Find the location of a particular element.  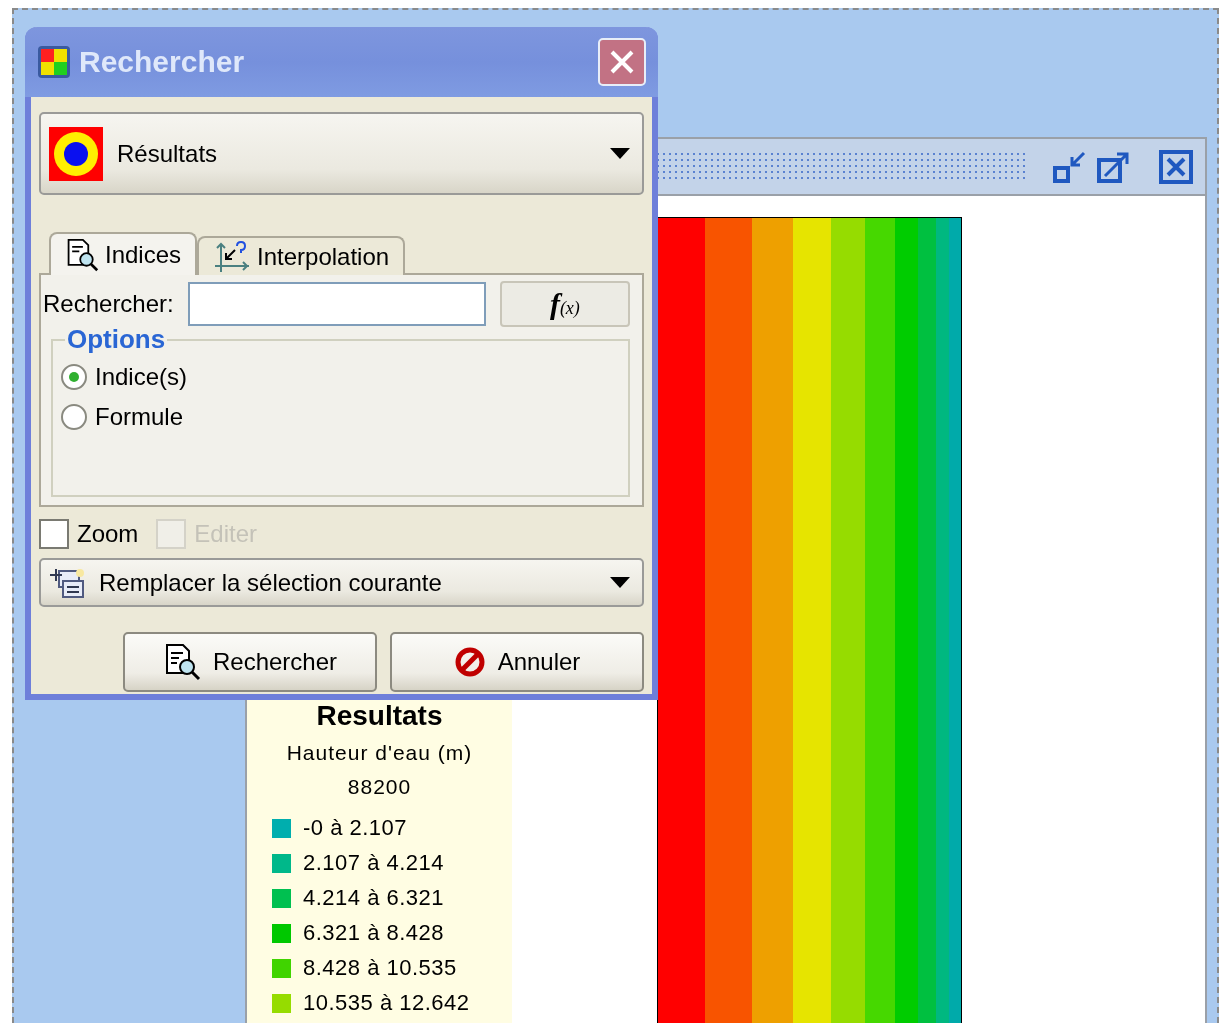

formula-button: f(x) is located at coordinates (564, 304).